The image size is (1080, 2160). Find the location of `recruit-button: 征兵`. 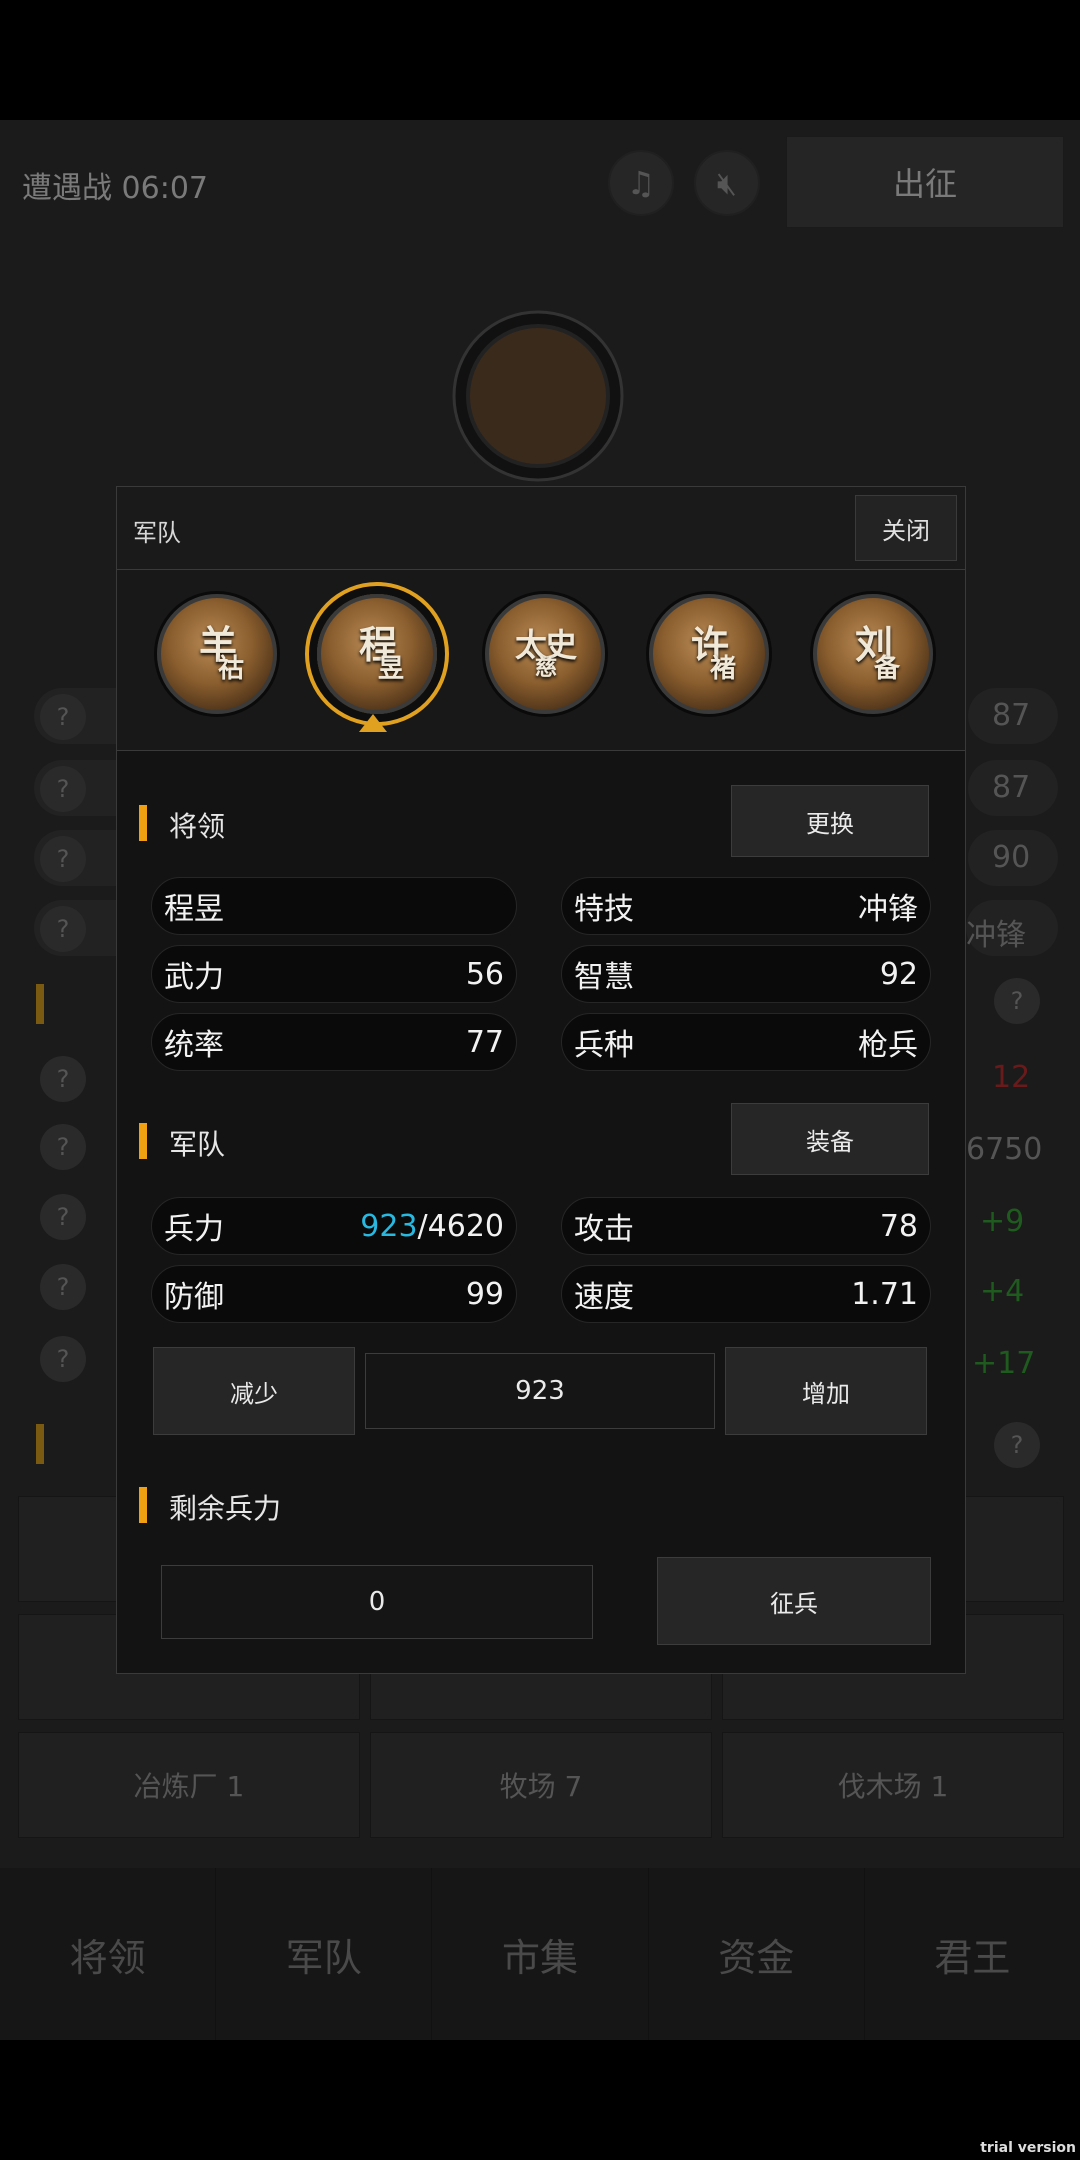

recruit-button: 征兵 is located at coordinates (794, 1601).